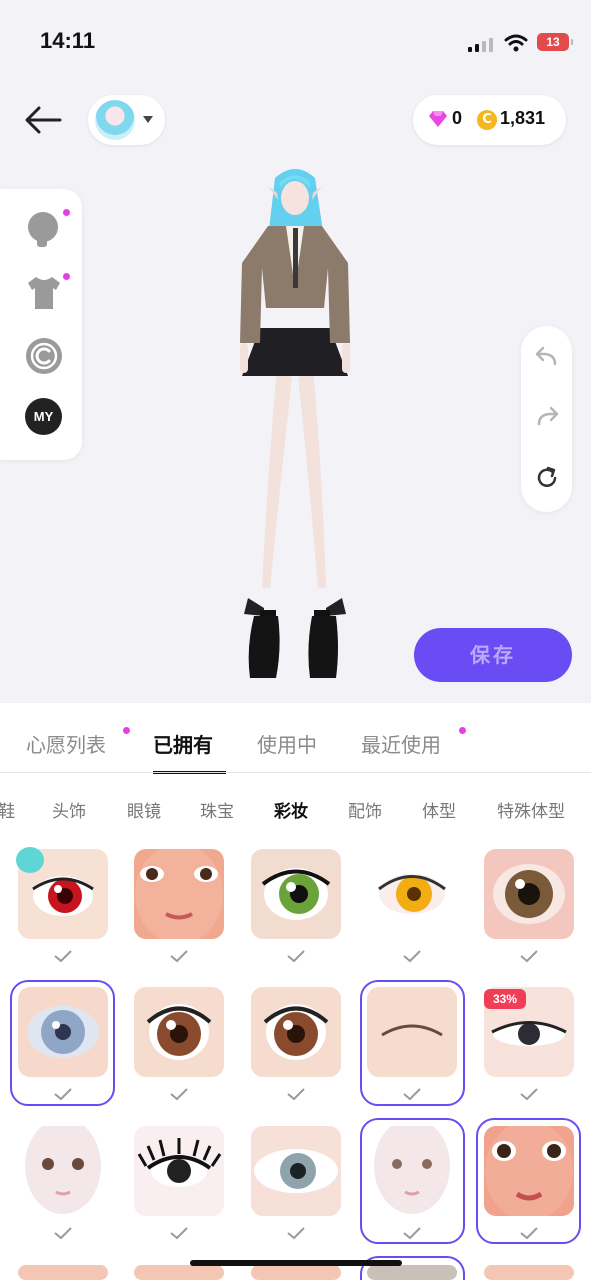  I want to click on battery-indicator: 13, so click(555, 42).